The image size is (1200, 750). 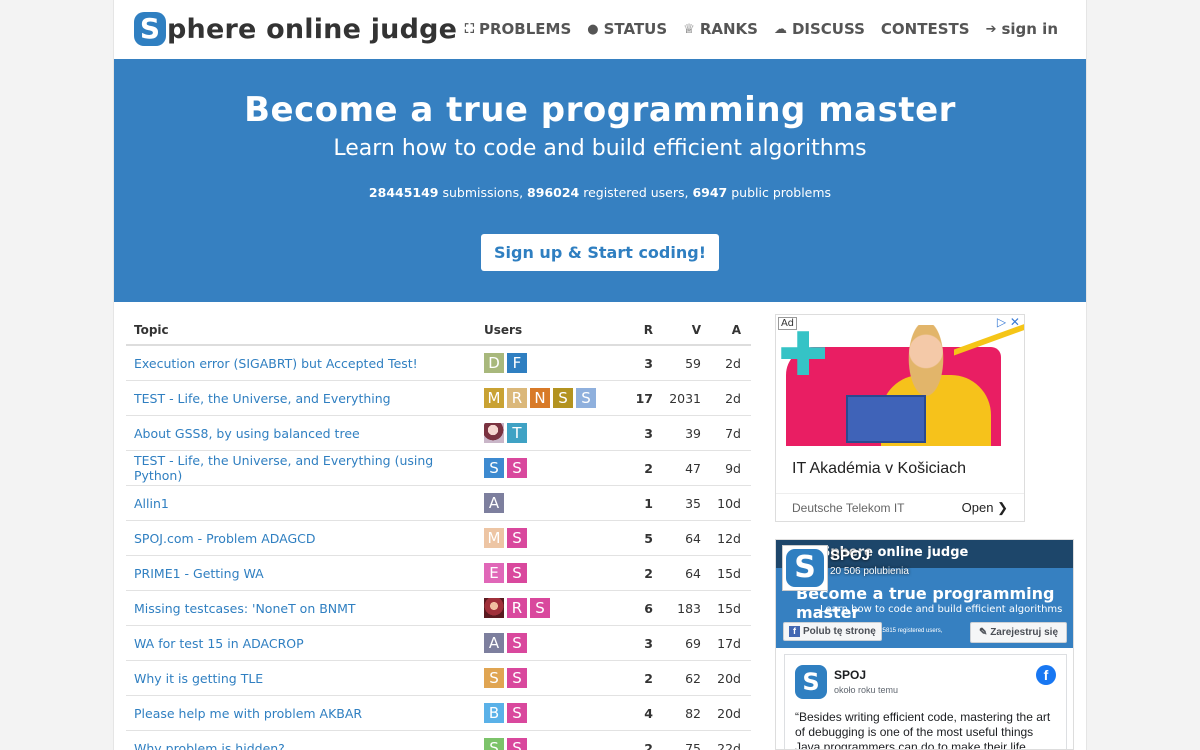 I want to click on fb-post-time: około roku temu, so click(x=866, y=690).